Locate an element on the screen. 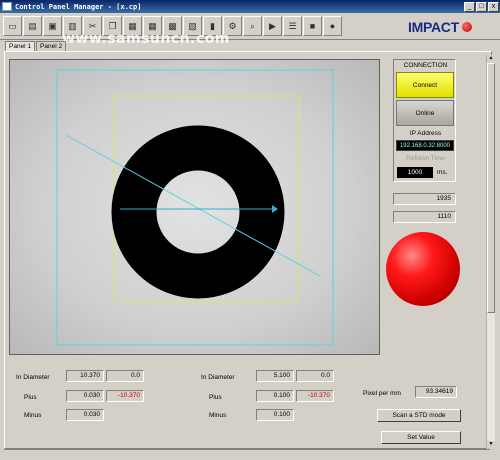  right-minus-label: Minus is located at coordinates (218, 415).